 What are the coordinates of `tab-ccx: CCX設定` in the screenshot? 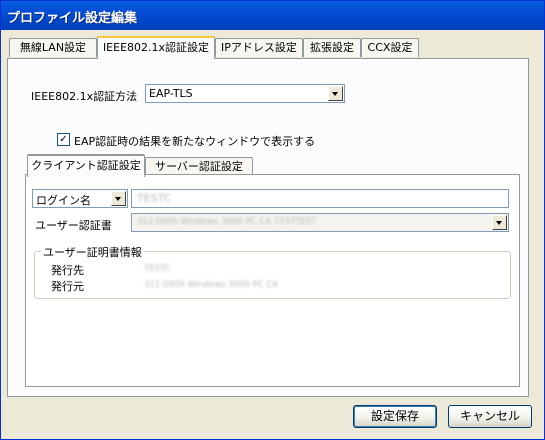 It's located at (390, 47).